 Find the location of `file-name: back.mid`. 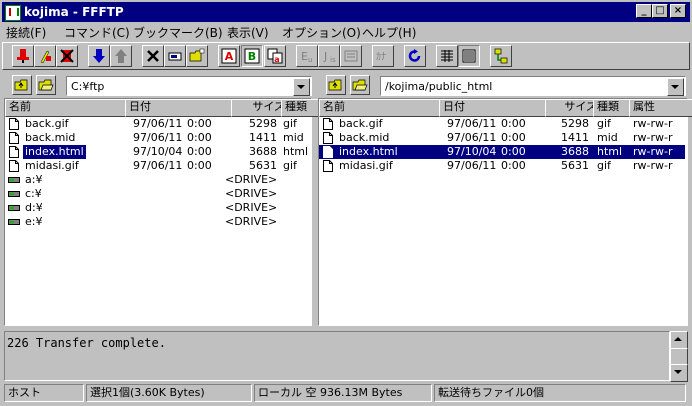

file-name: back.mid is located at coordinates (50, 137).